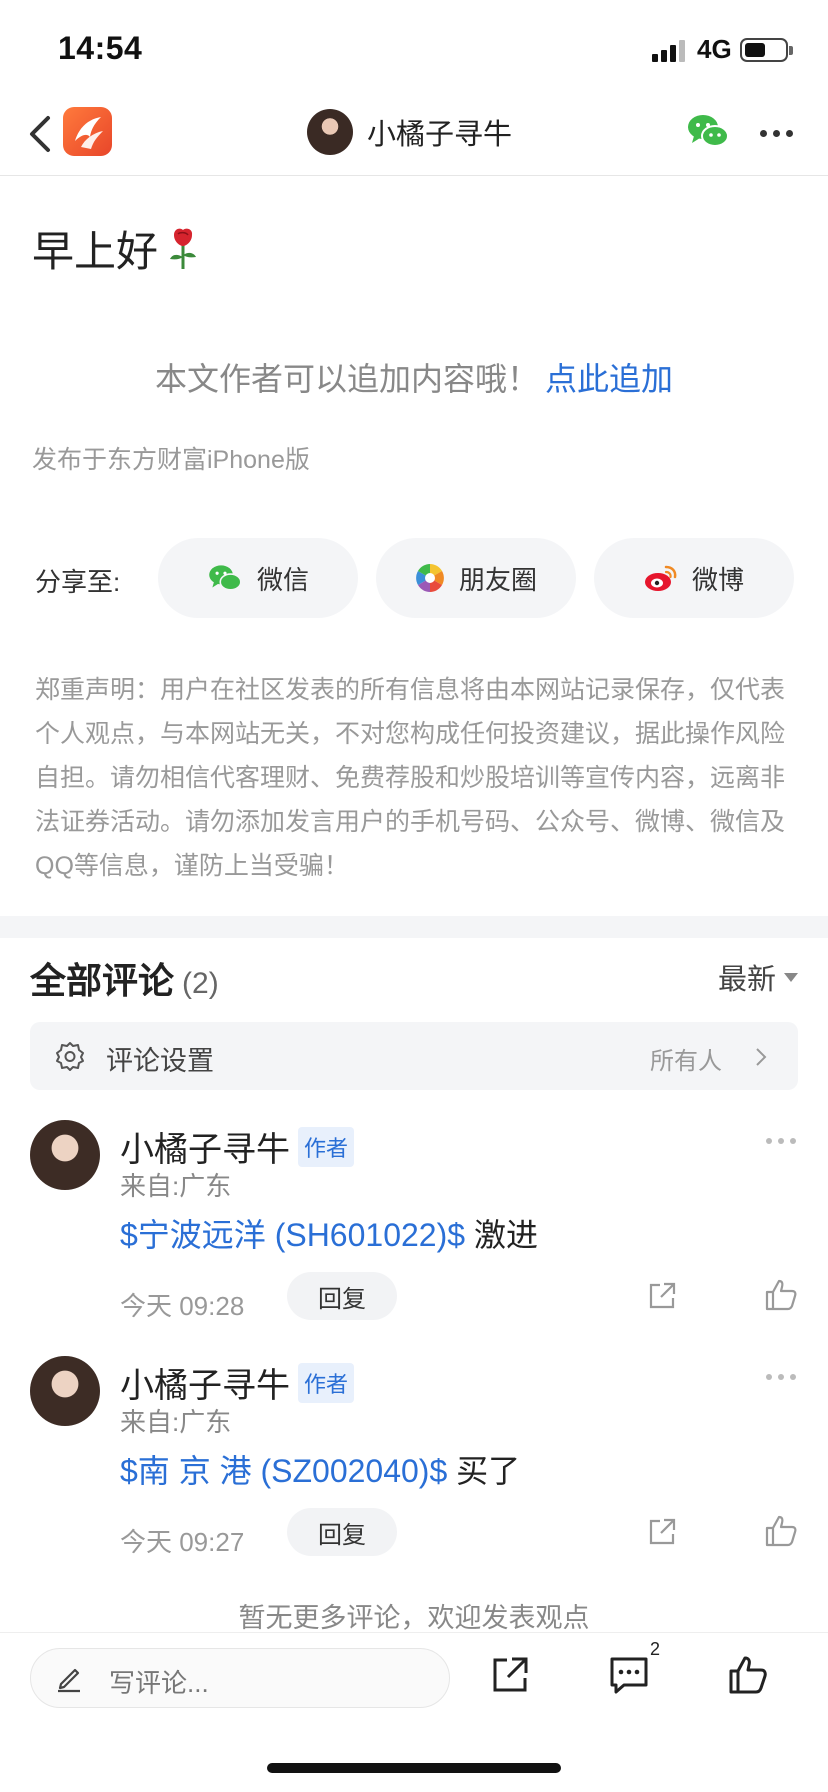  I want to click on chevron-right-icon, so click(761, 1057).